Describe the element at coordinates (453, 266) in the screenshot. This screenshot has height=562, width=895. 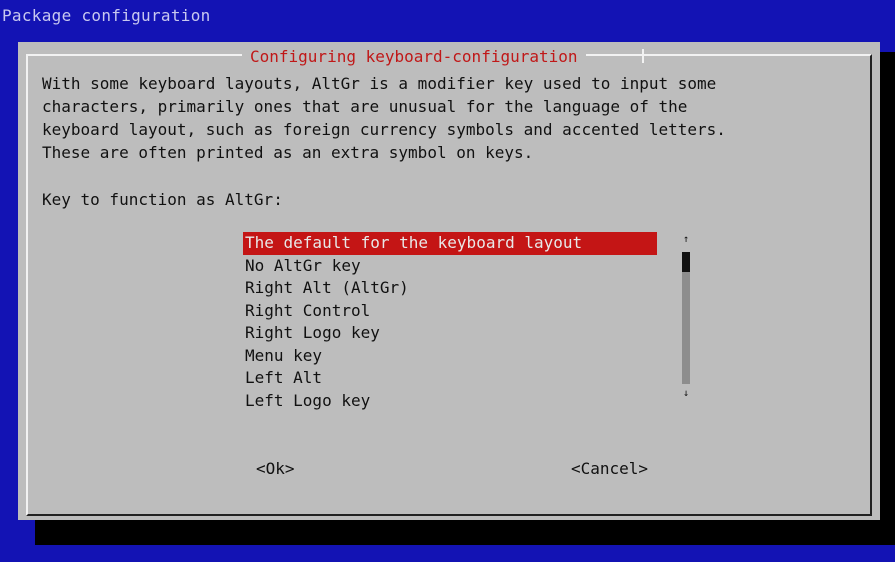
I see `list-item-no-altgr: No AltGr key` at that location.